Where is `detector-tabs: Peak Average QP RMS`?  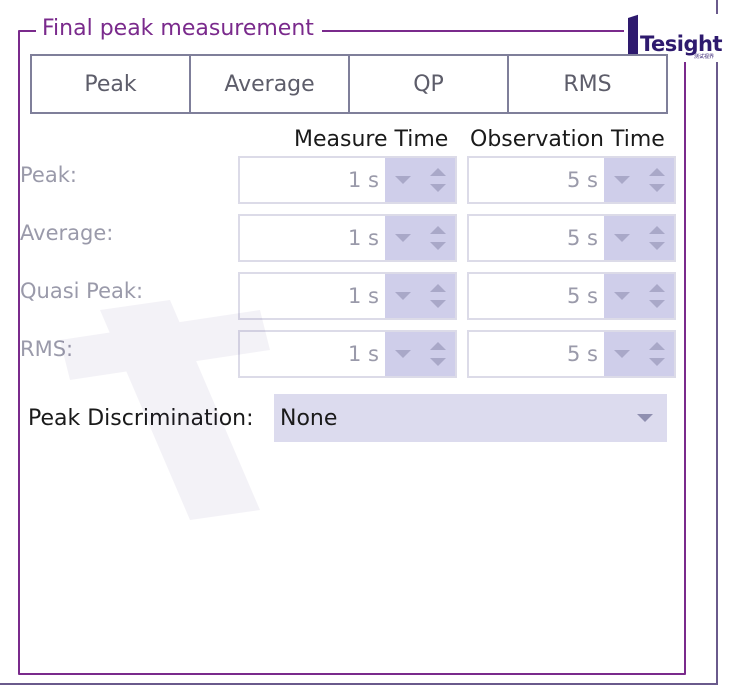
detector-tabs: Peak Average QP RMS is located at coordinates (349, 84).